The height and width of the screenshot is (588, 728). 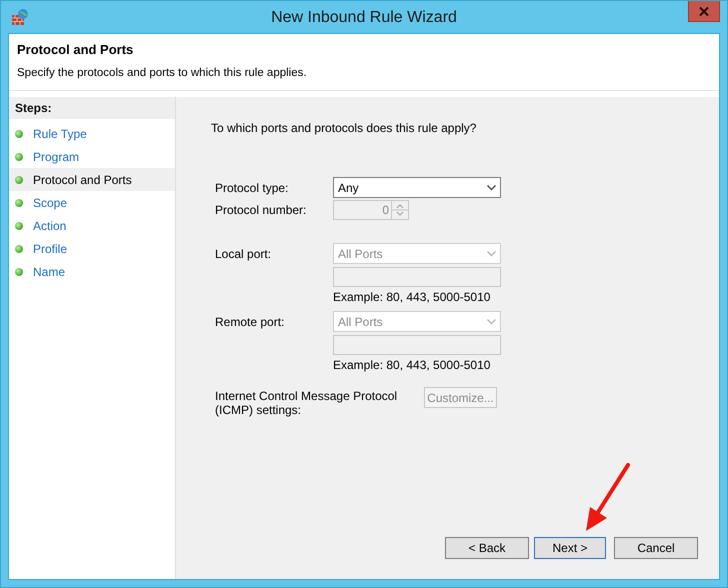 What do you see at coordinates (487, 548) in the screenshot?
I see `wizard-button: < Back` at bounding box center [487, 548].